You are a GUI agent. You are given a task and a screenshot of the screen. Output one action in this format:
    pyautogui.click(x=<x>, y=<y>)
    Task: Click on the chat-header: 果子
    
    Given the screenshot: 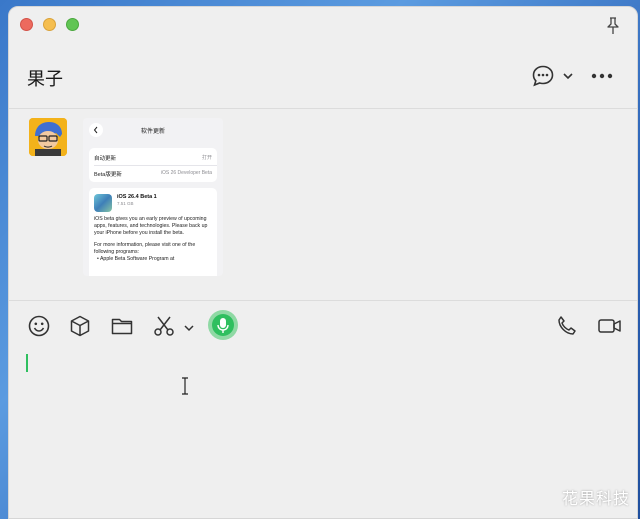 What is the action you would take?
    pyautogui.click(x=323, y=78)
    